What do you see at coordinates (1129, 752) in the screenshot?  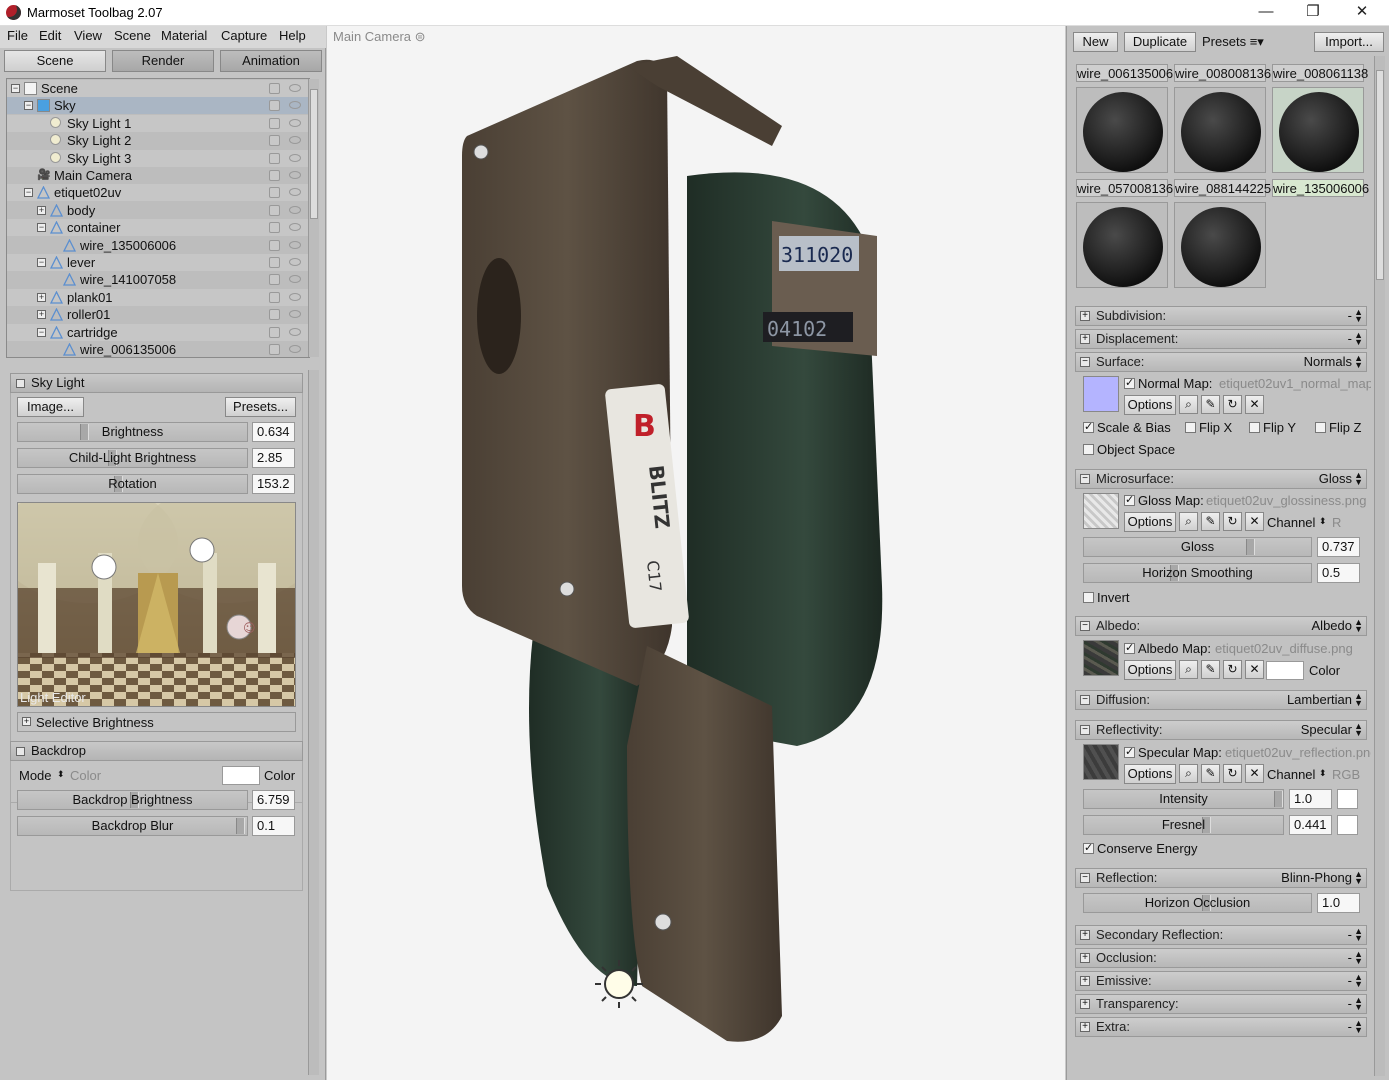 I see `specular-map-checkbox: ✓` at bounding box center [1129, 752].